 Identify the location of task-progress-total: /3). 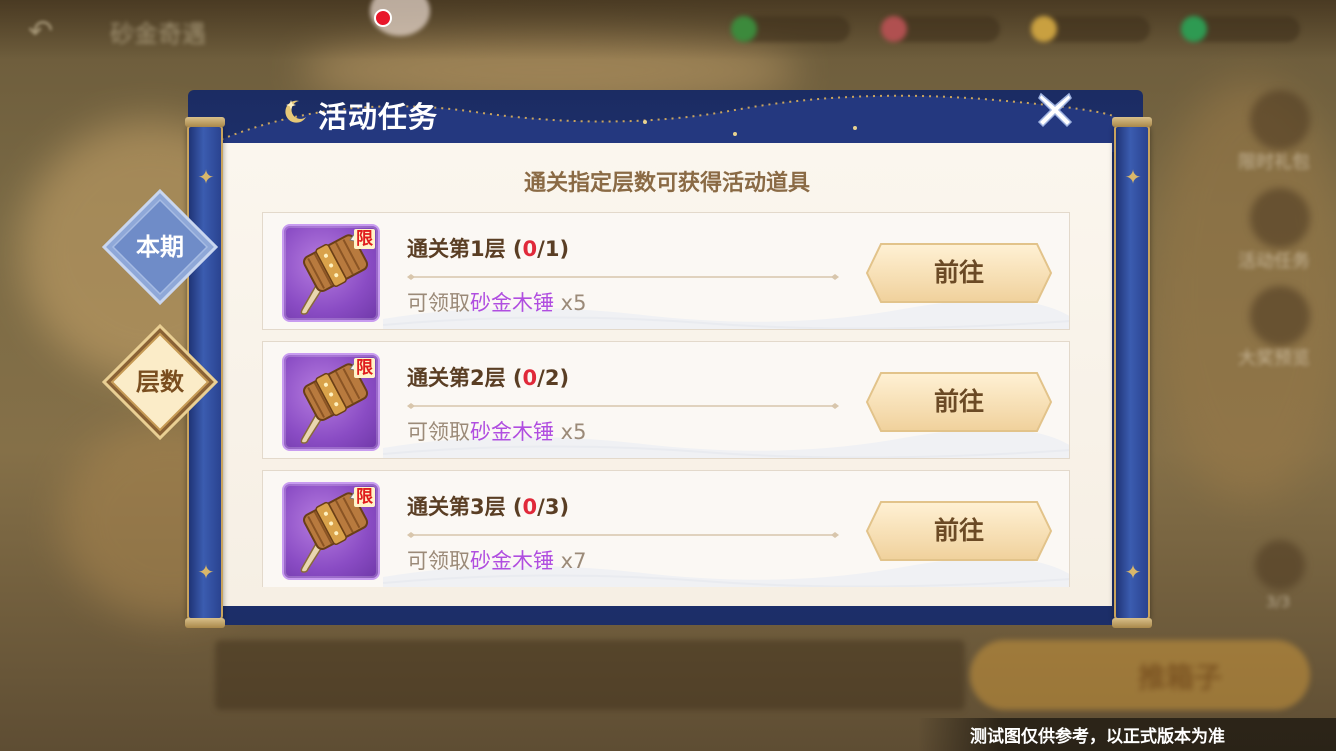
(553, 507).